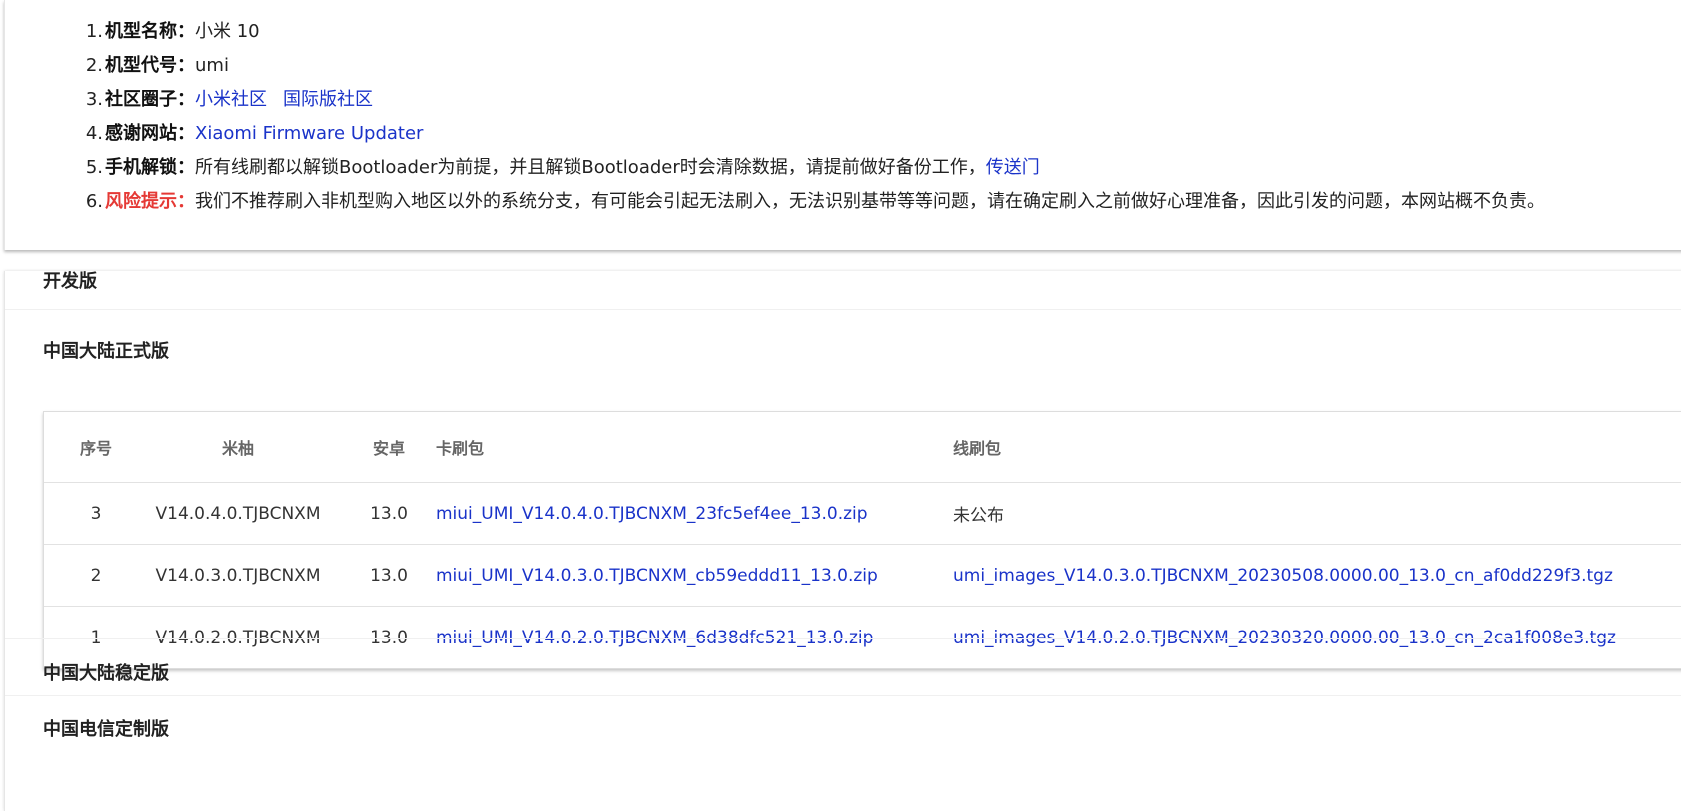 The image size is (1681, 811). I want to click on item-label: 社区圈子：, so click(150, 99).